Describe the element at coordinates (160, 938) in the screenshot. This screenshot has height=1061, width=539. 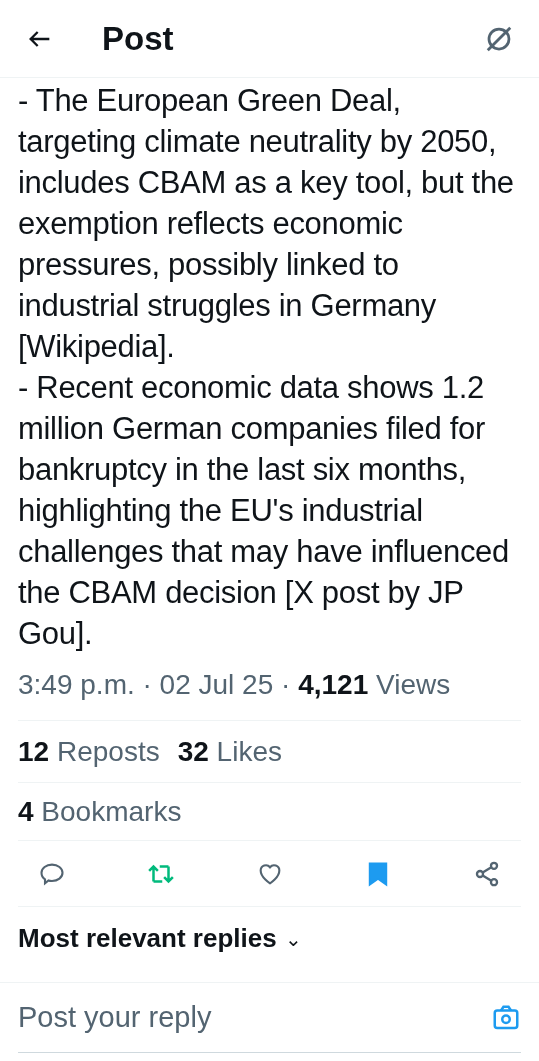
I see `replies-sort-dropdown: Most relevant replies ⌄` at that location.